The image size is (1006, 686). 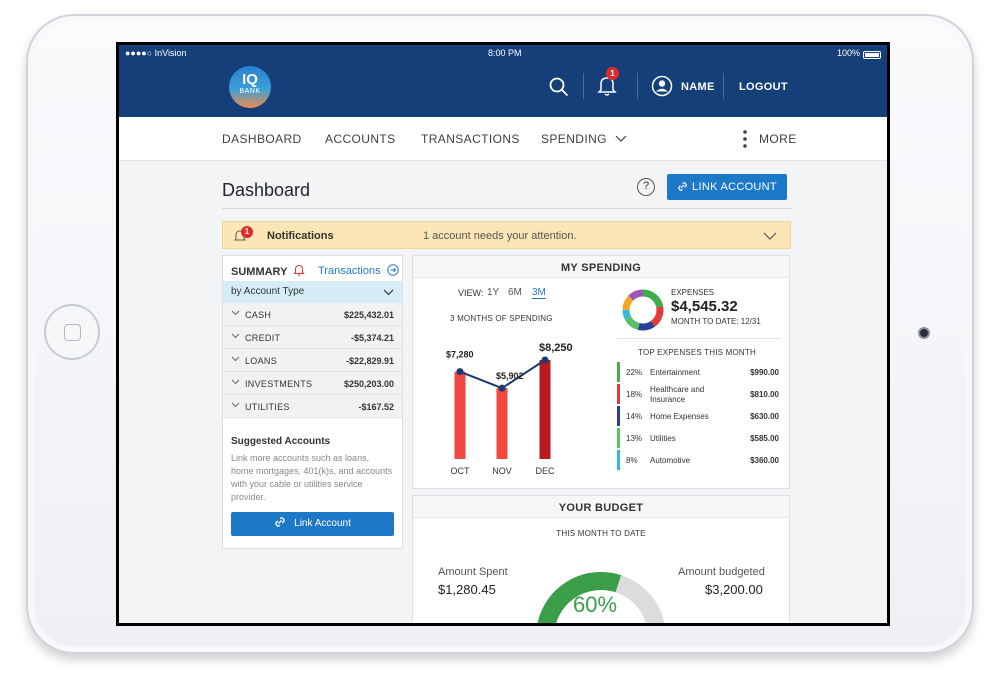 I want to click on expenses-total: $4,545.32, so click(x=704, y=306).